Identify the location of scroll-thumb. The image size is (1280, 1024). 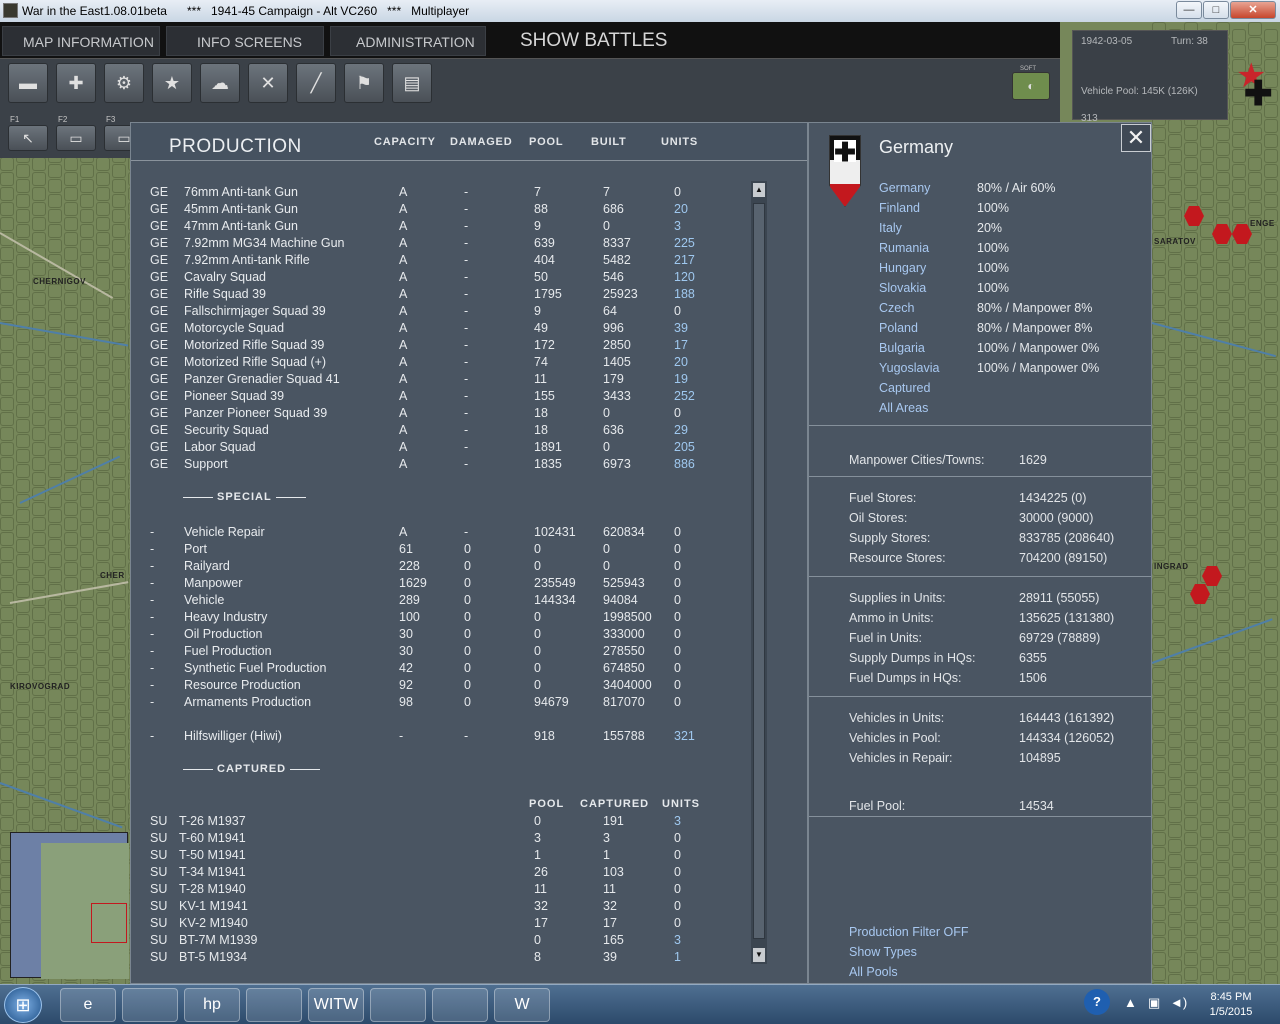
(759, 571).